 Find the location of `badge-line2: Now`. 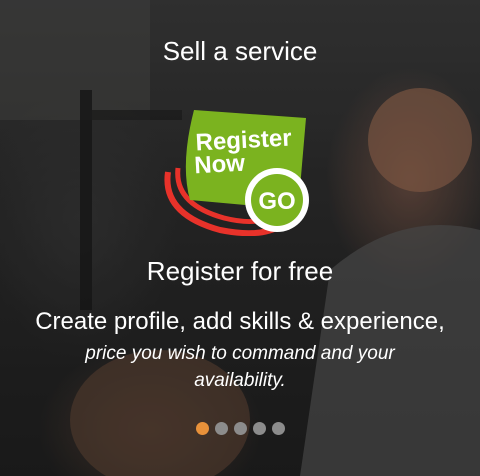

badge-line2: Now is located at coordinates (220, 165).